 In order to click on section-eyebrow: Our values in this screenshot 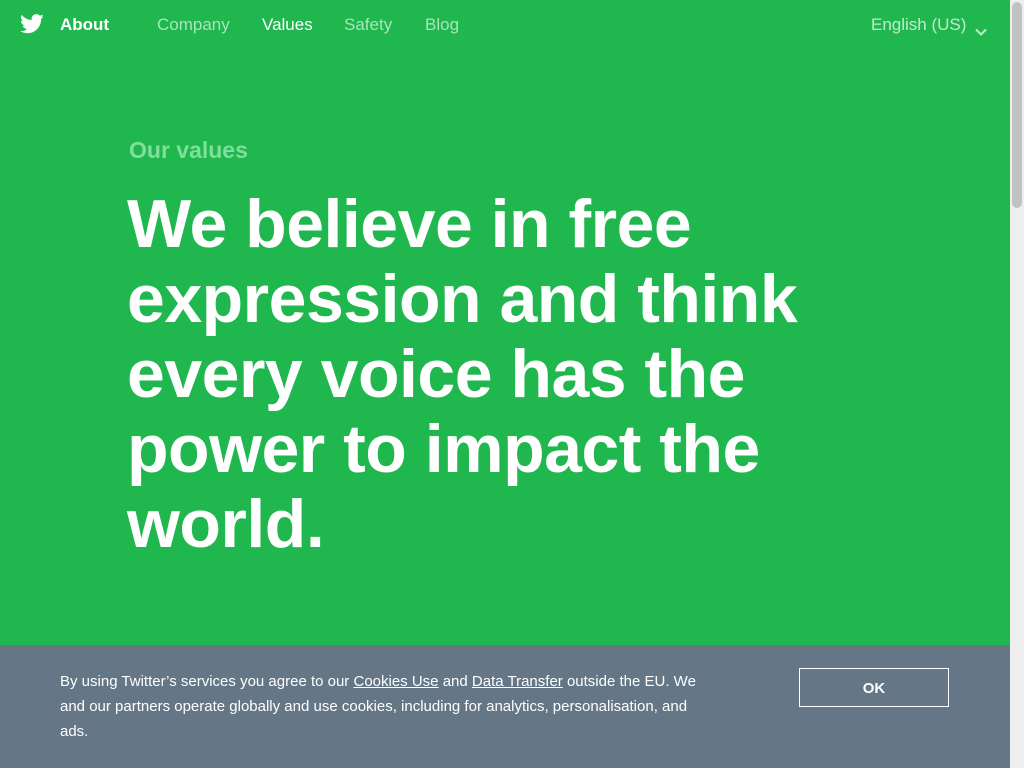, I will do `click(188, 150)`.